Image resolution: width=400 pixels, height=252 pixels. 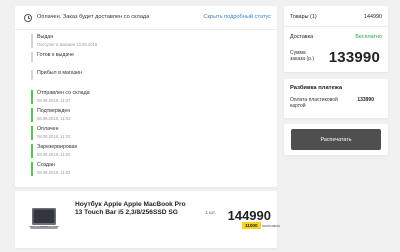 I want to click on payment-title: Разбивка платежа, so click(x=316, y=88).